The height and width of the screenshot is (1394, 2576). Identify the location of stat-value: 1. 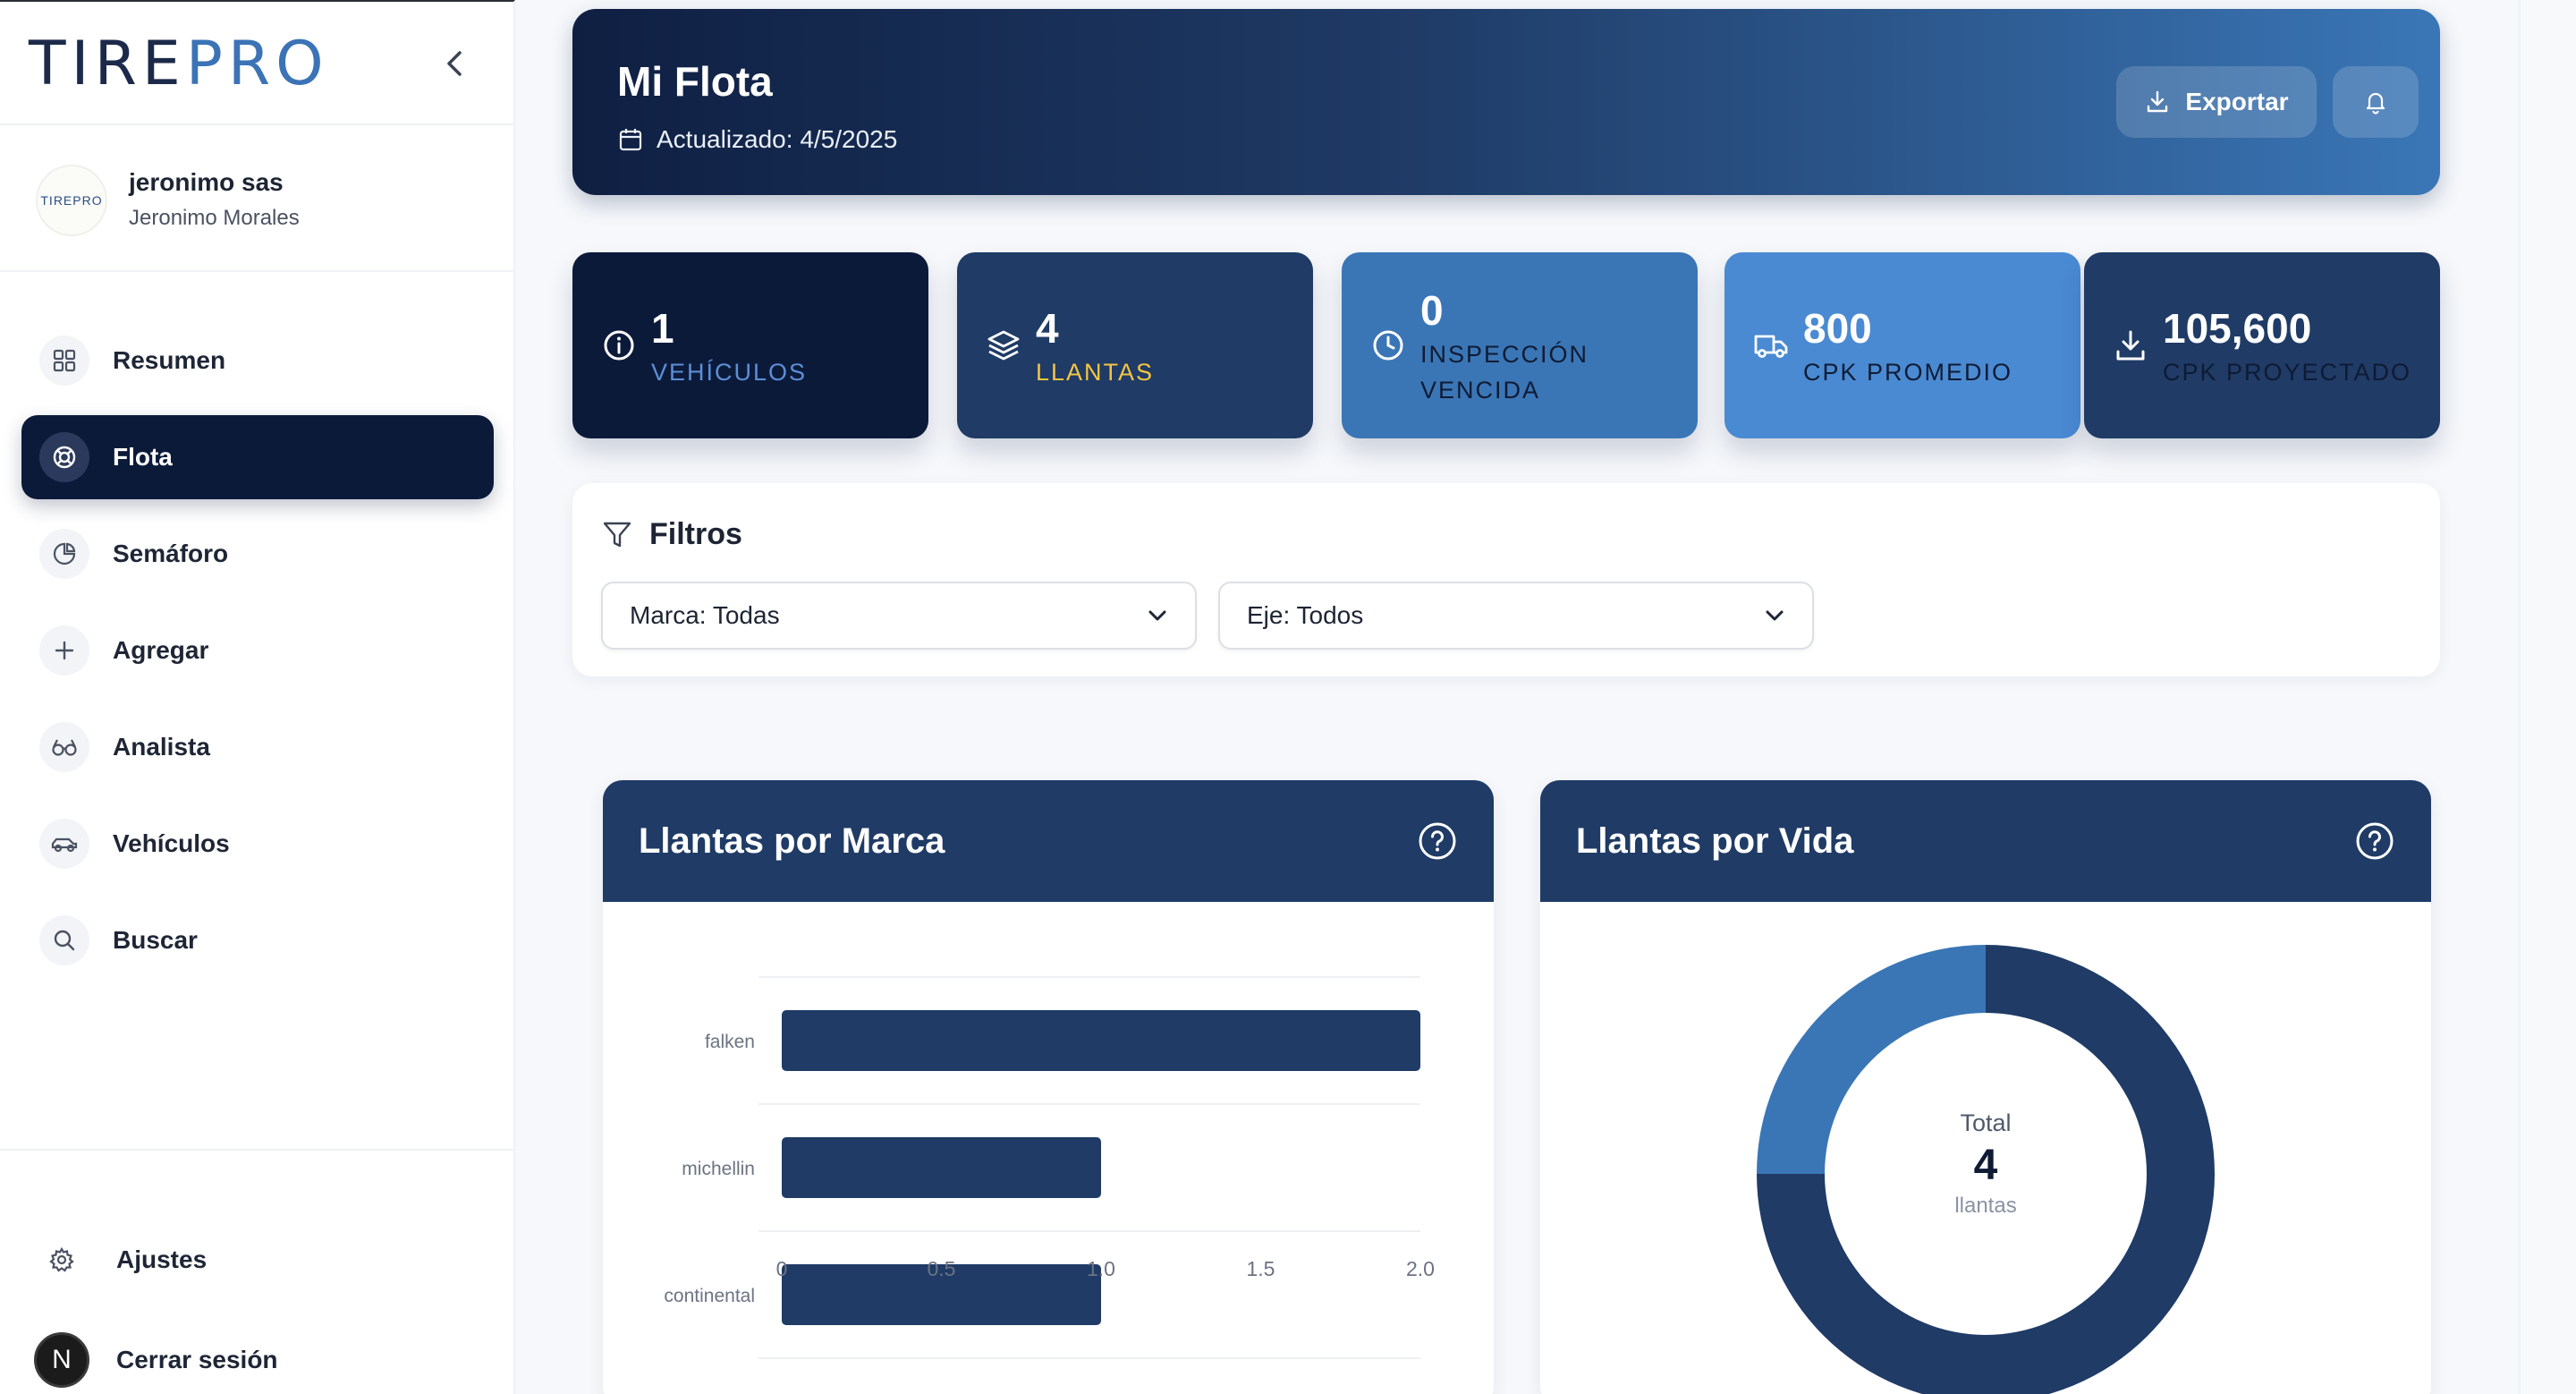
(662, 329).